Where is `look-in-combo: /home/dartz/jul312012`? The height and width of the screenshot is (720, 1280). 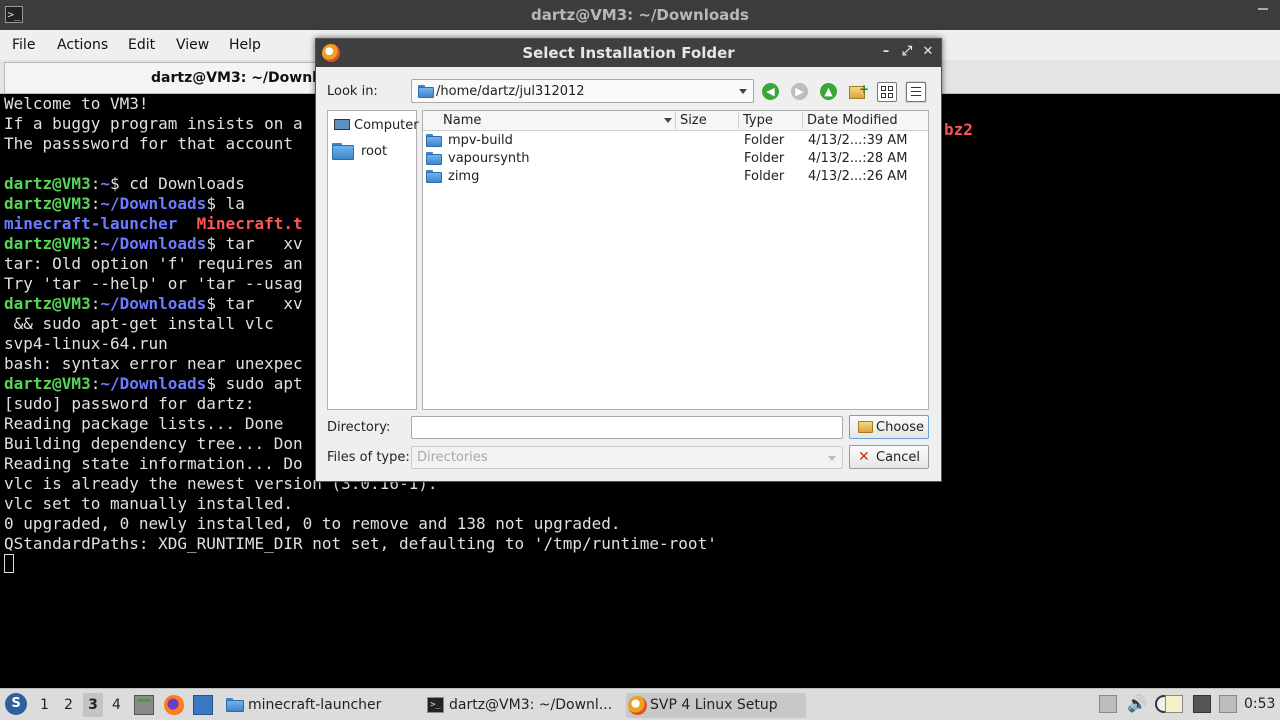
look-in-combo: /home/dartz/jul312012 is located at coordinates (582, 91).